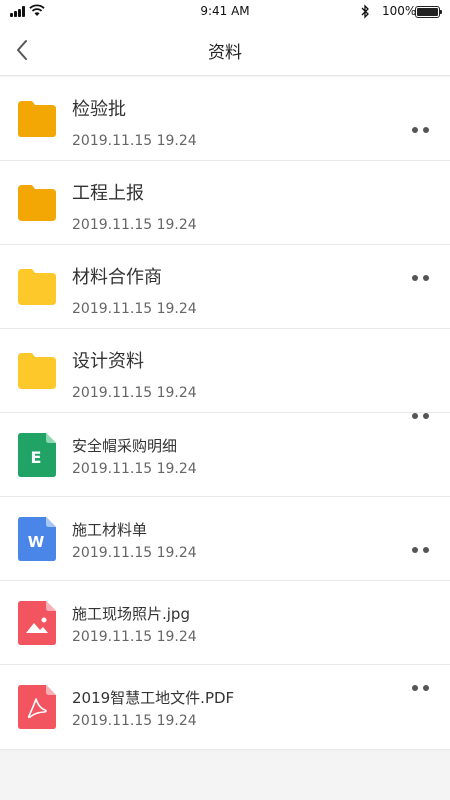 The height and width of the screenshot is (800, 450). I want to click on excel-letter: E, so click(36, 457).